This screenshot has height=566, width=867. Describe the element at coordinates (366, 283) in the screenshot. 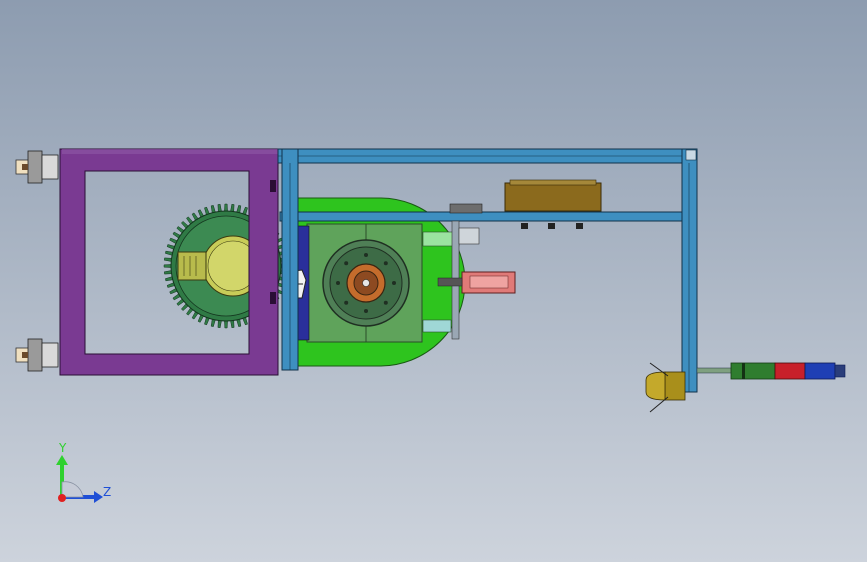

I see `turntable-disc` at that location.